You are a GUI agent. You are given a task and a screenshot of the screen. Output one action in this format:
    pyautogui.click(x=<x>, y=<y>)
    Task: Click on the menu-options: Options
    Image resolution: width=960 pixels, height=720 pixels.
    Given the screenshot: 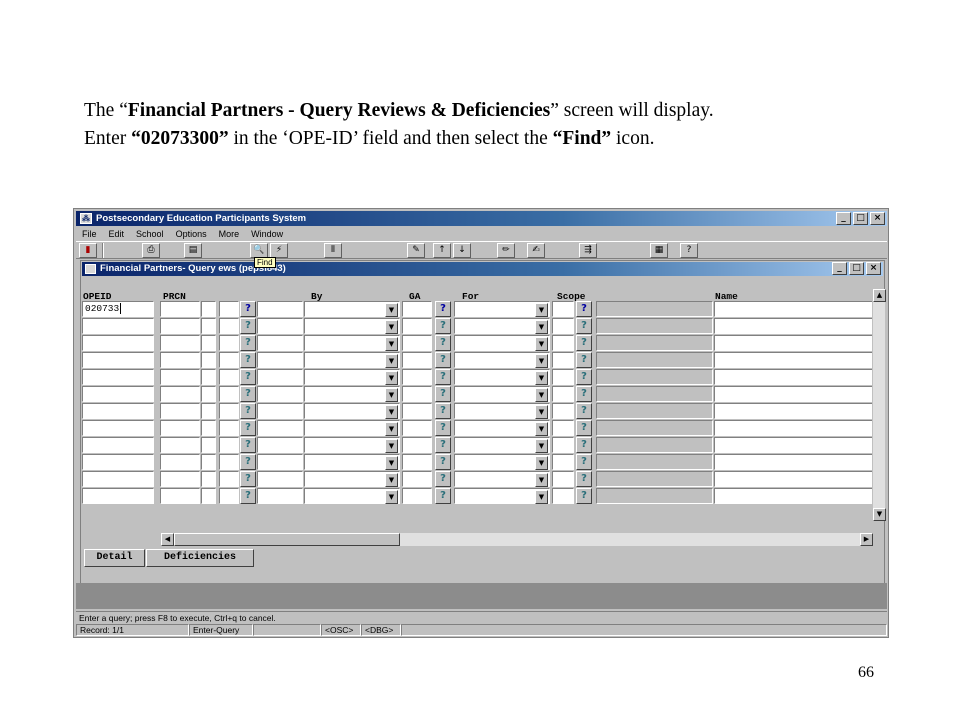 What is the action you would take?
    pyautogui.click(x=191, y=234)
    